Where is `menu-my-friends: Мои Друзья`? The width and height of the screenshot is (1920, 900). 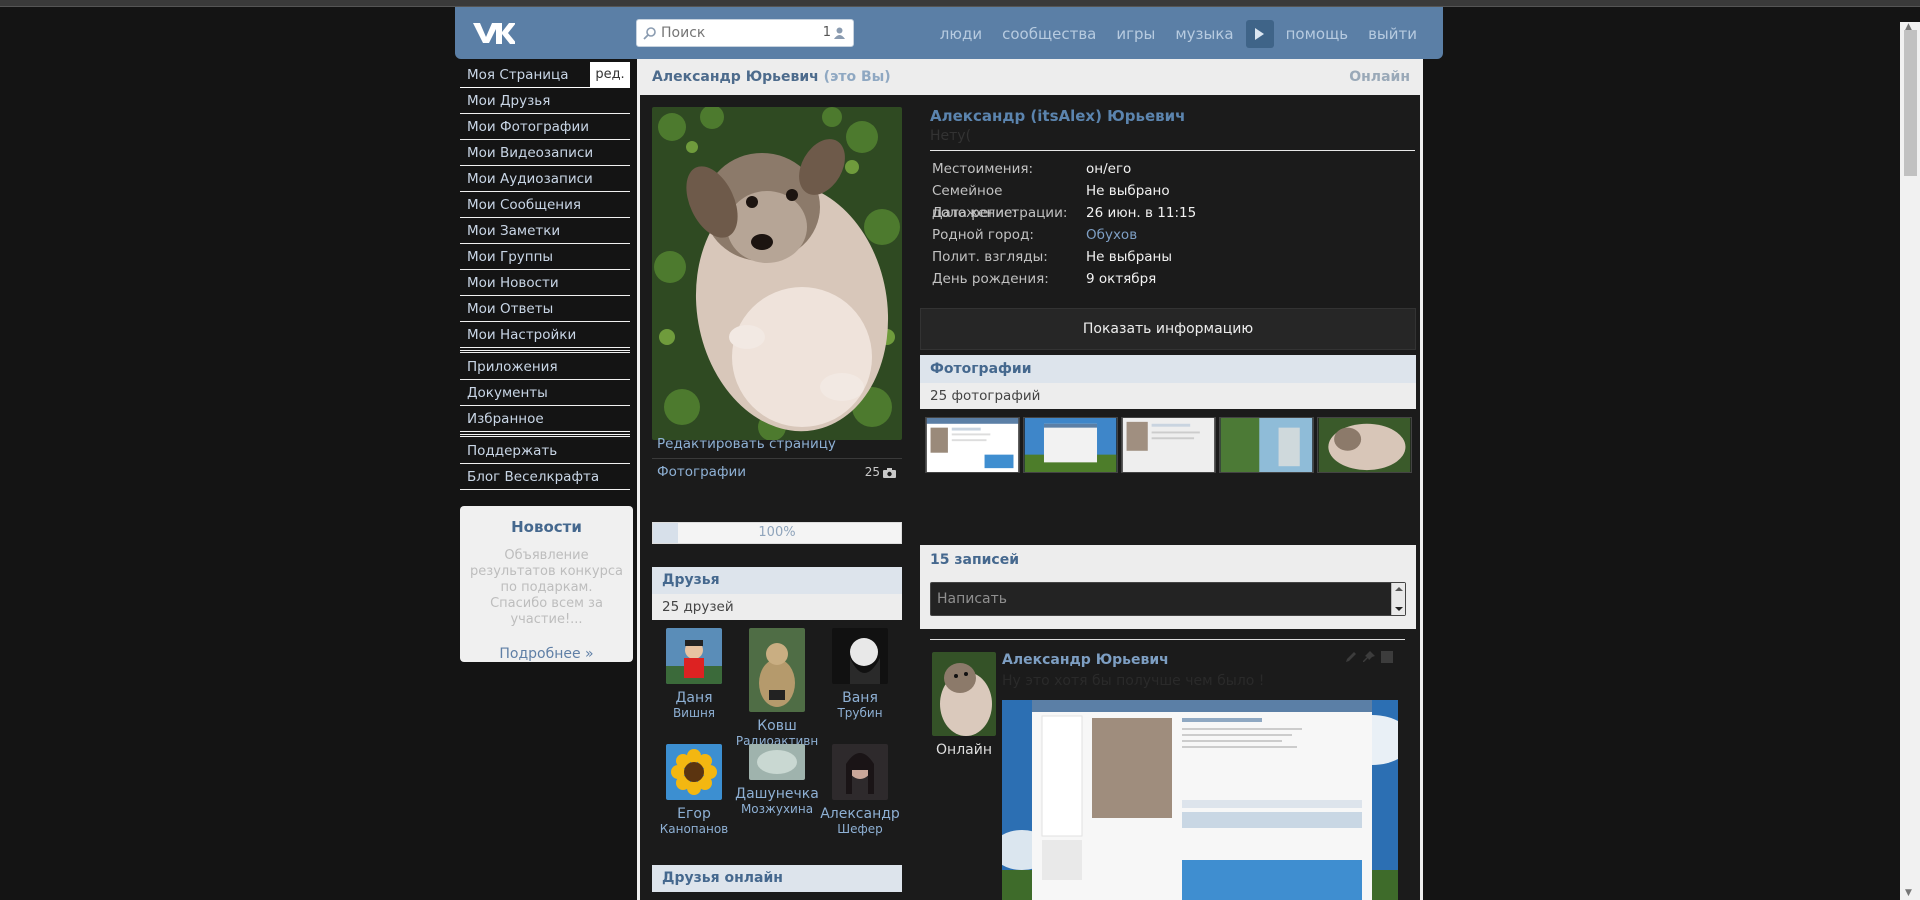
menu-my-friends: Мои Друзья is located at coordinates (545, 101).